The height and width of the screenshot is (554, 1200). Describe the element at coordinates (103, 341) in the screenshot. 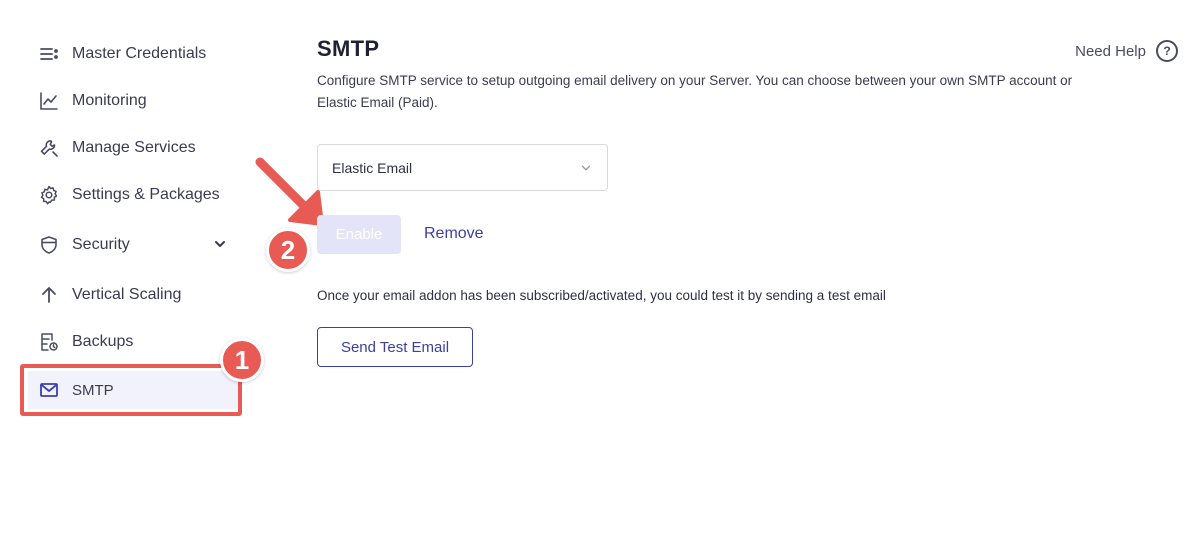

I see `sidebar-item-label: Backups` at that location.